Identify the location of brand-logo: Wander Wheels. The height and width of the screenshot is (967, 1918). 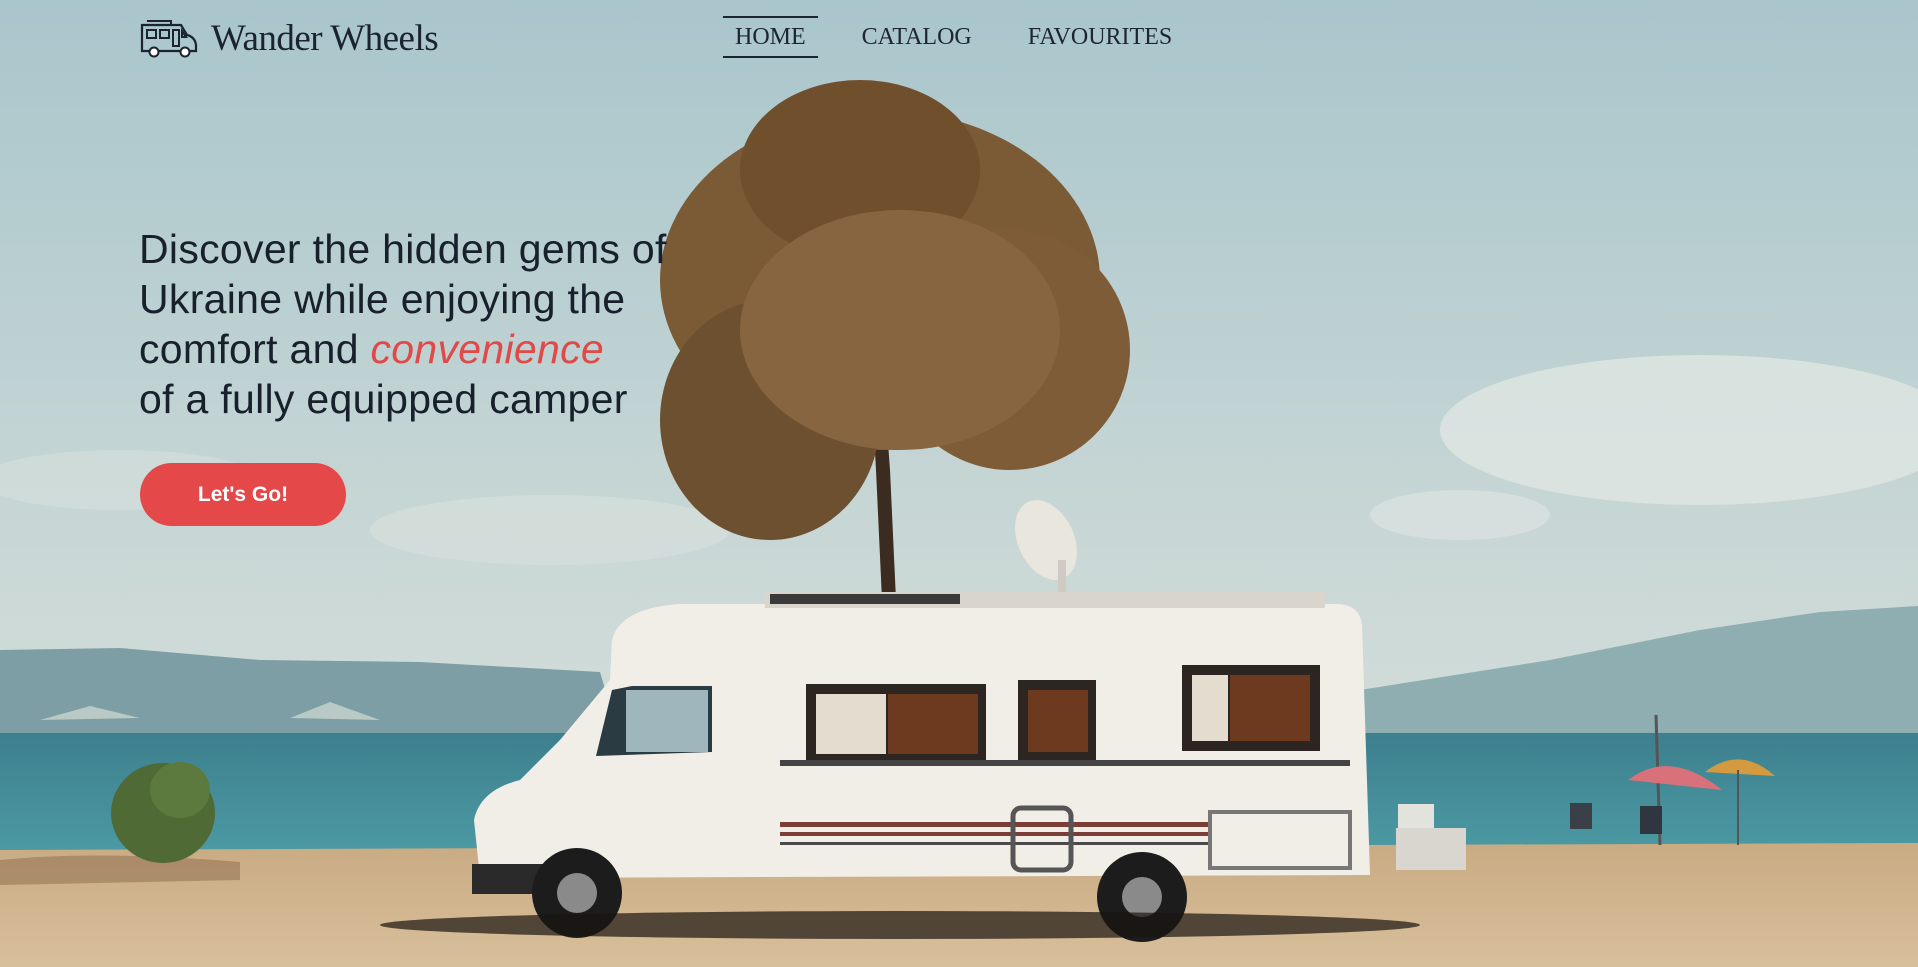
(289, 38).